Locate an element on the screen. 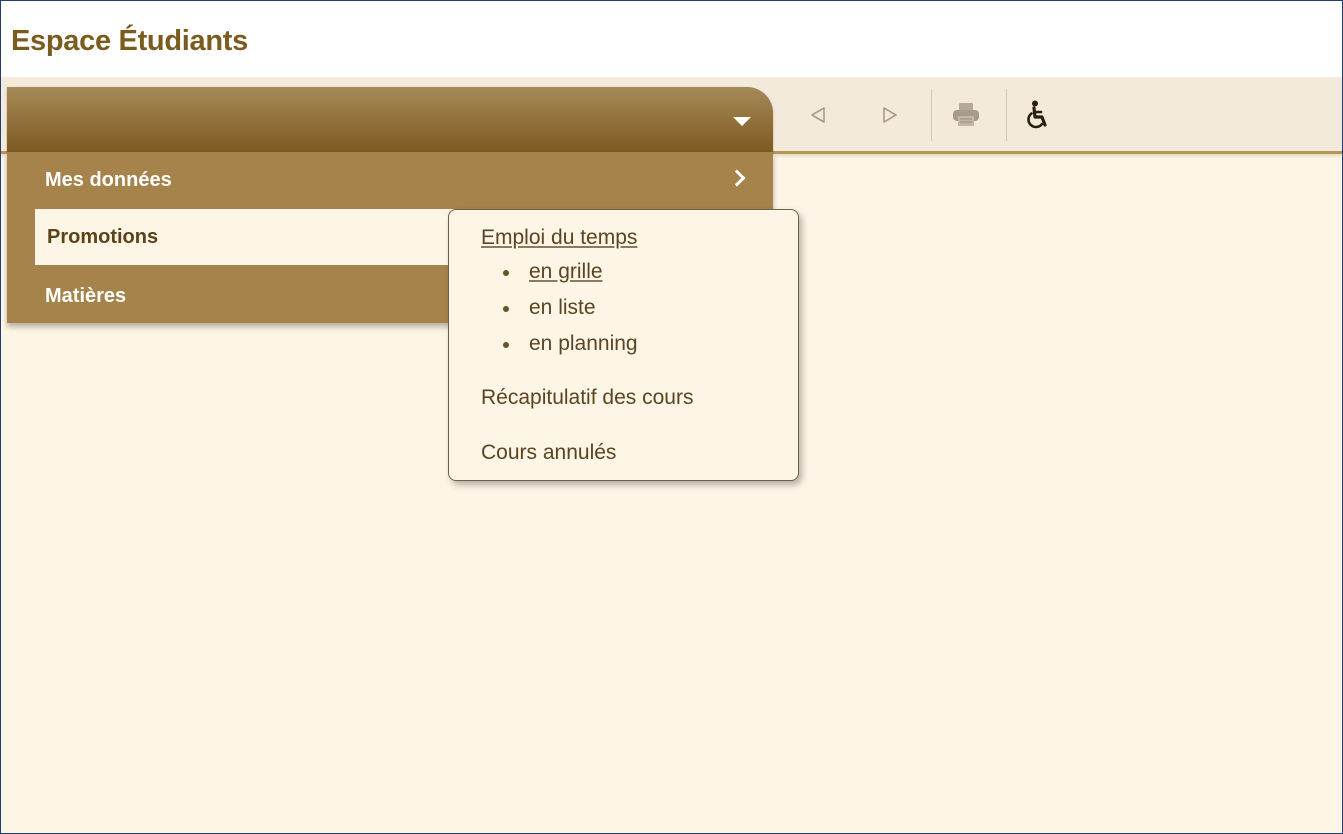  menu-item-label: Mes données is located at coordinates (108, 180).